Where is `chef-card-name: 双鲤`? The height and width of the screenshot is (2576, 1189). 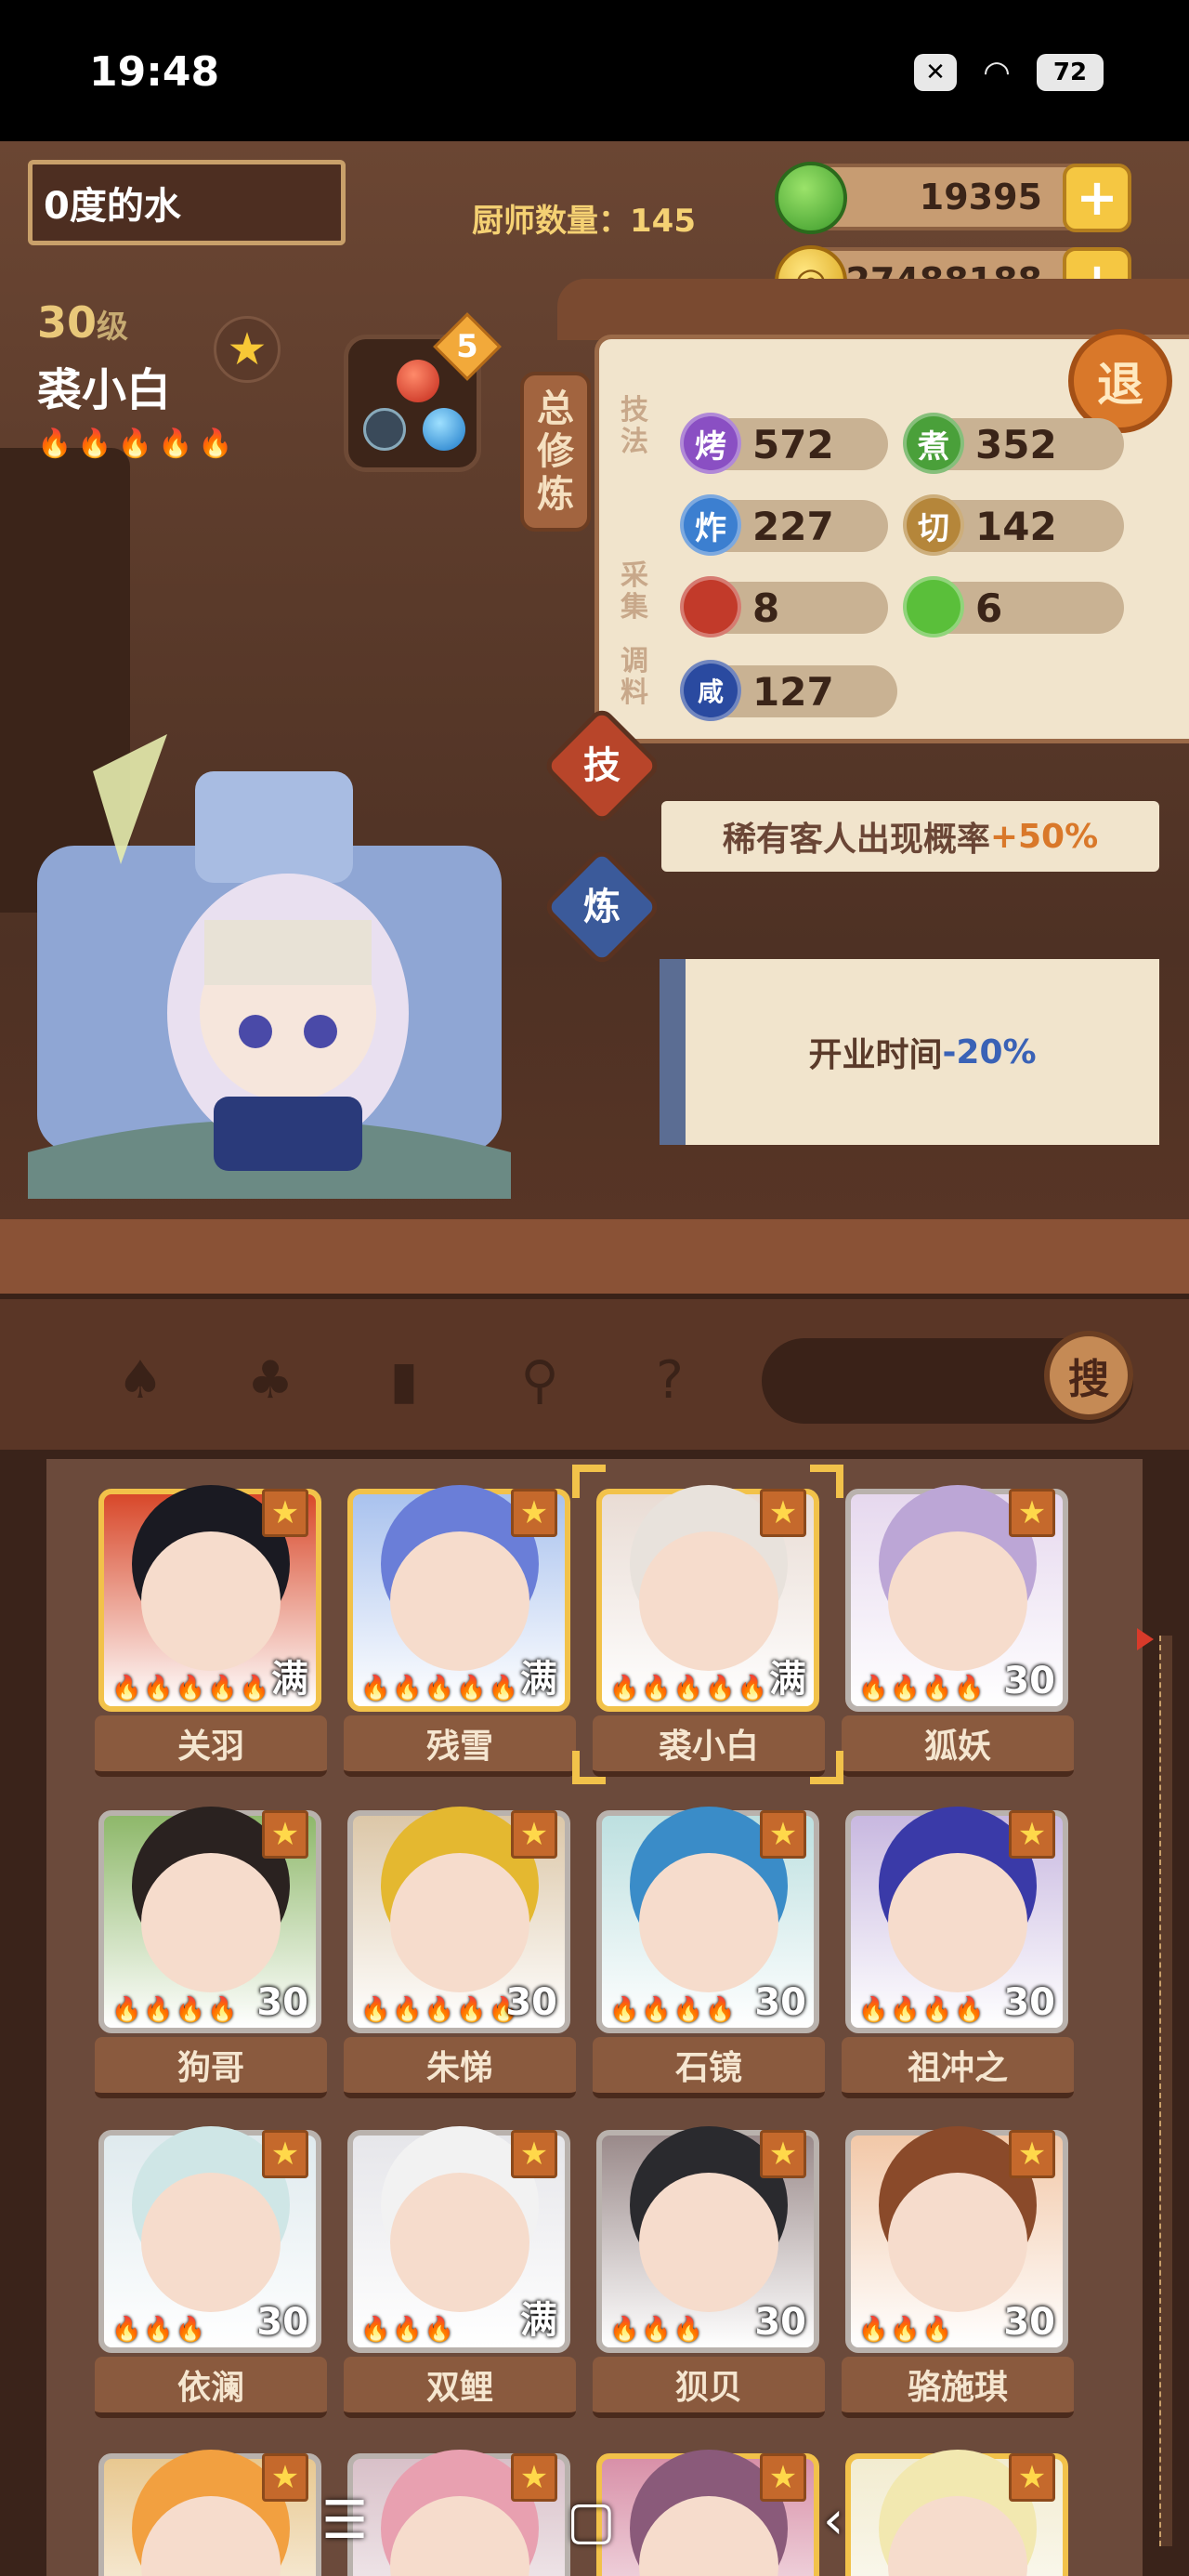 chef-card-name: 双鲤 is located at coordinates (460, 2387).